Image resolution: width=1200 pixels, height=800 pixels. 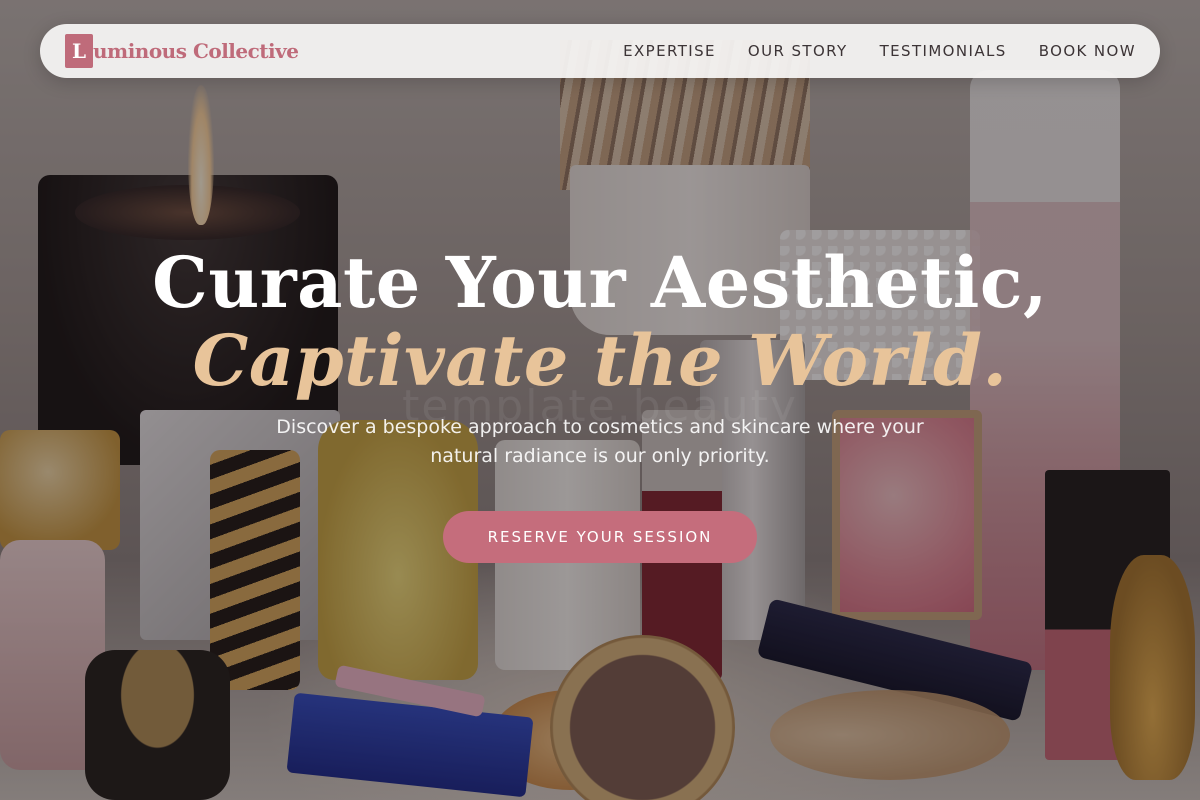 I want to click on nav-link-testimonials: TESTIMONIALS, so click(x=943, y=51).